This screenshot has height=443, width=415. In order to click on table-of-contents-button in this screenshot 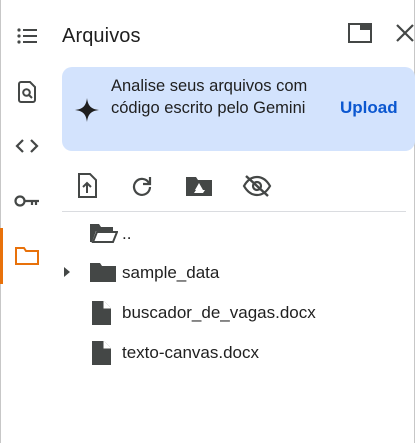, I will do `click(27, 36)`.